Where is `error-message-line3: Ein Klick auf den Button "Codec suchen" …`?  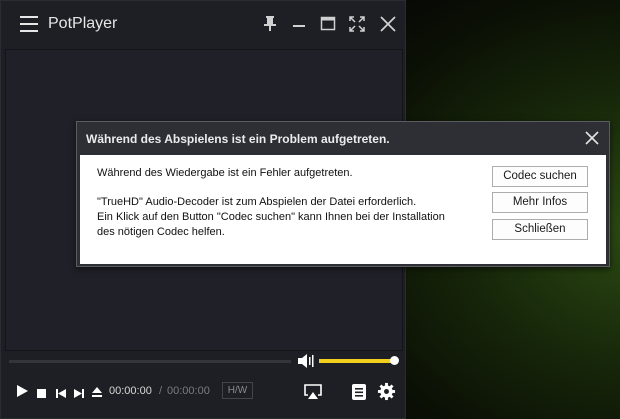
error-message-line3: Ein Klick auf den Button "Codec suchen" … is located at coordinates (271, 217).